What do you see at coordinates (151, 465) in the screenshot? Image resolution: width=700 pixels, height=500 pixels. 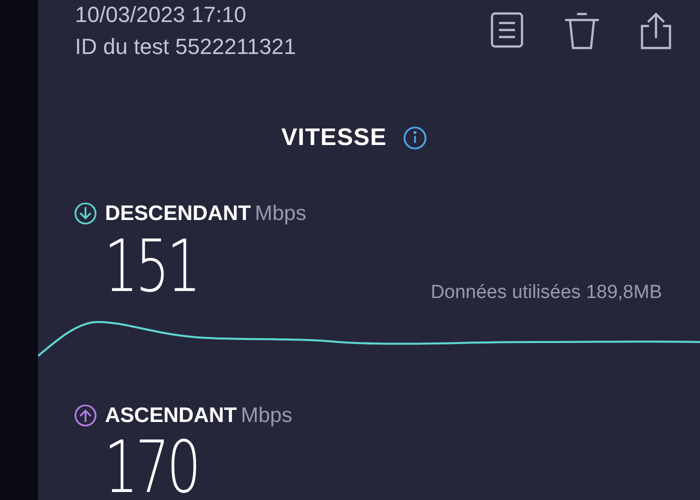 I see `speed-value: 170` at bounding box center [151, 465].